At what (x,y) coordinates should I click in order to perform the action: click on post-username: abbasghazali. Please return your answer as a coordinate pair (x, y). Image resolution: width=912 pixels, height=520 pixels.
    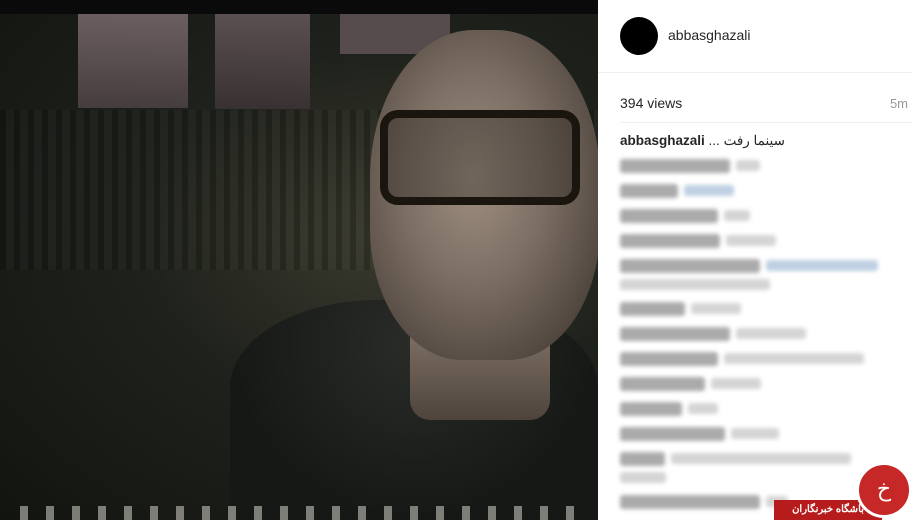
    Looking at the image, I should click on (709, 35).